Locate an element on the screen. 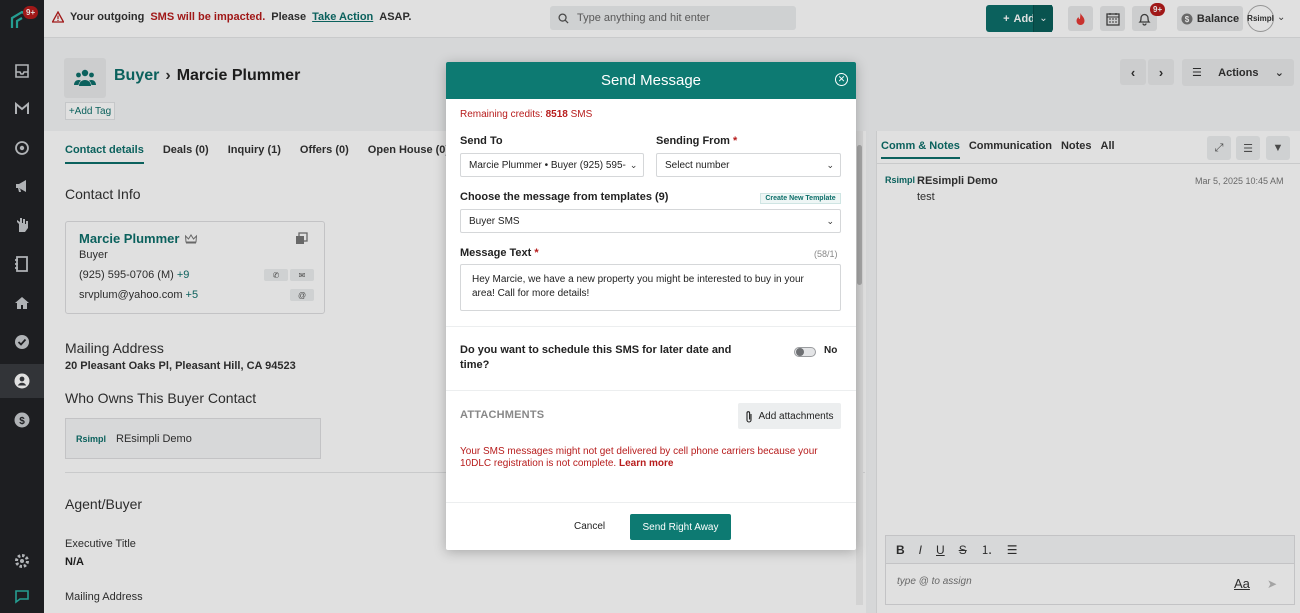 The width and height of the screenshot is (1300, 613). modal-header: Send Message ✕ is located at coordinates (651, 80).